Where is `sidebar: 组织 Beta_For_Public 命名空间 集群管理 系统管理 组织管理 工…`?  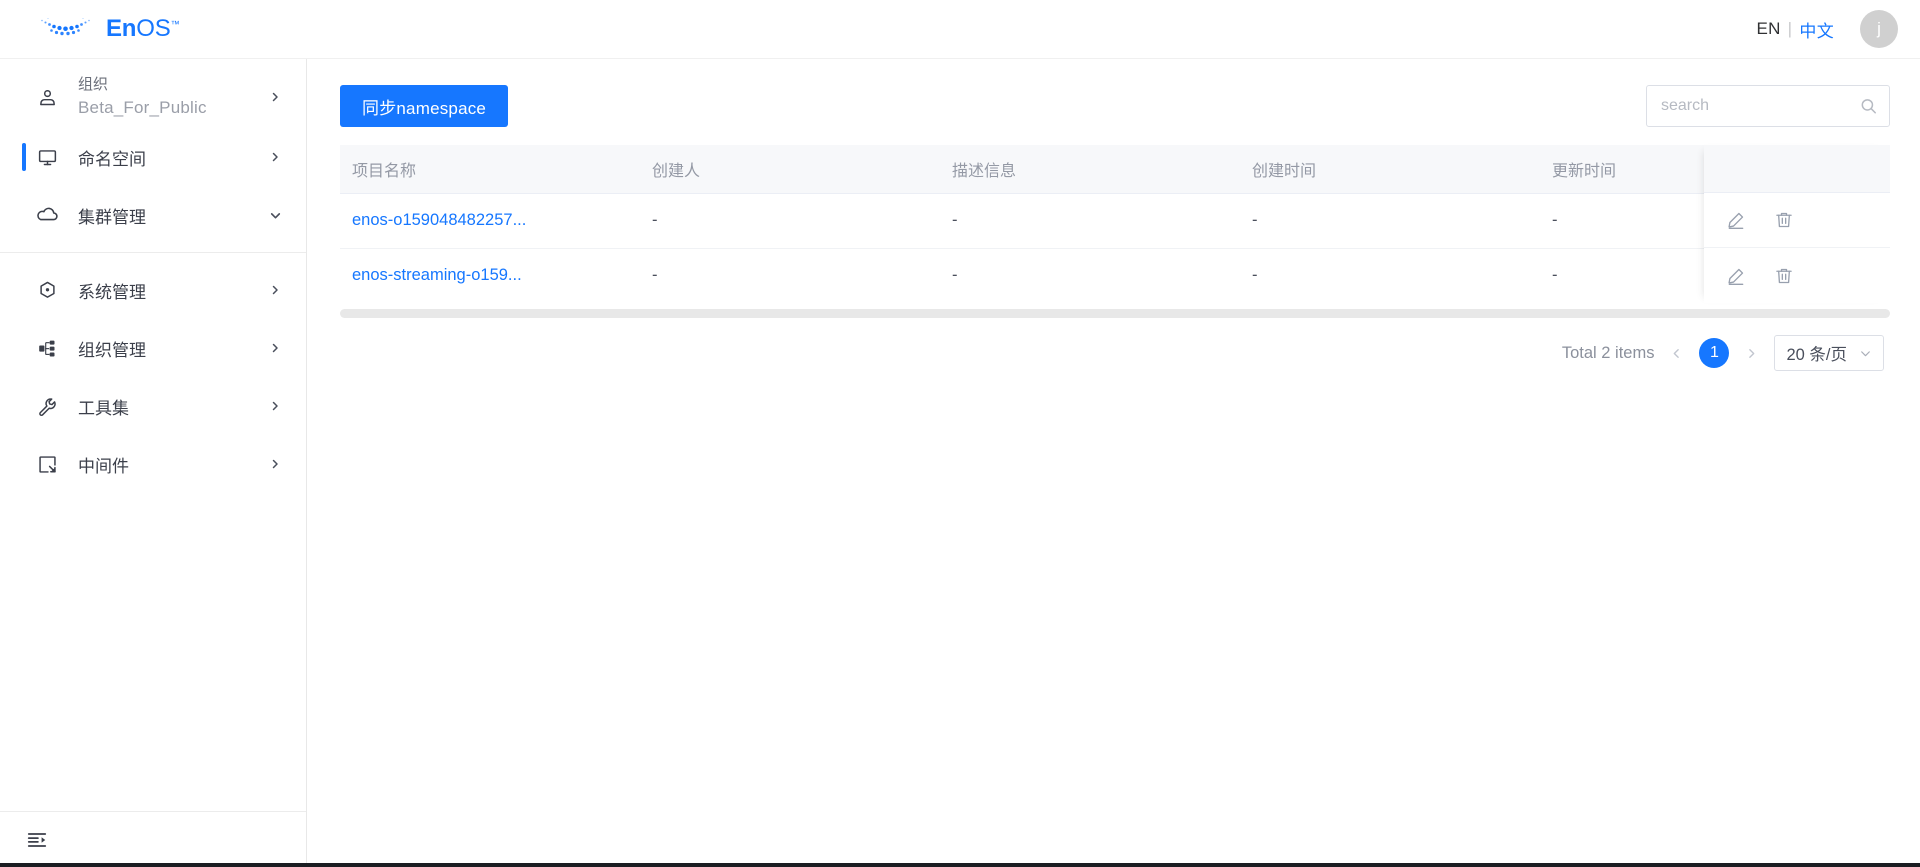 sidebar: 组织 Beta_For_Public 命名空间 集群管理 系统管理 组织管理 工… is located at coordinates (153, 463).